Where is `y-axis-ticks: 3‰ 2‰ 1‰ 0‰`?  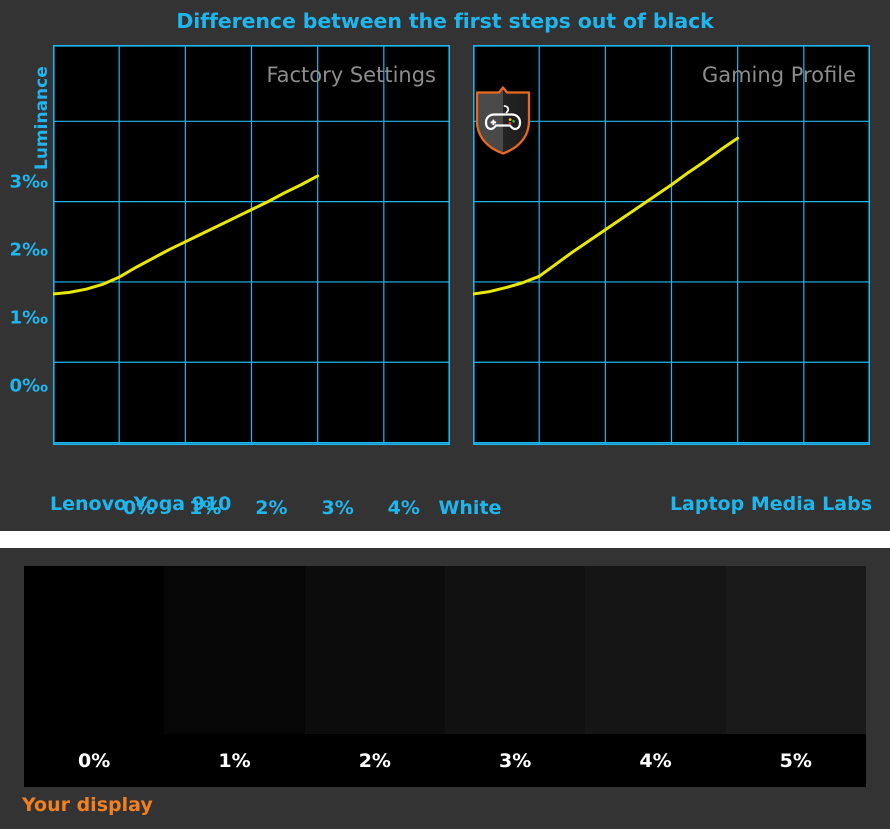
y-axis-ticks: 3‰ 2‰ 1‰ 0‰ is located at coordinates (24, 245).